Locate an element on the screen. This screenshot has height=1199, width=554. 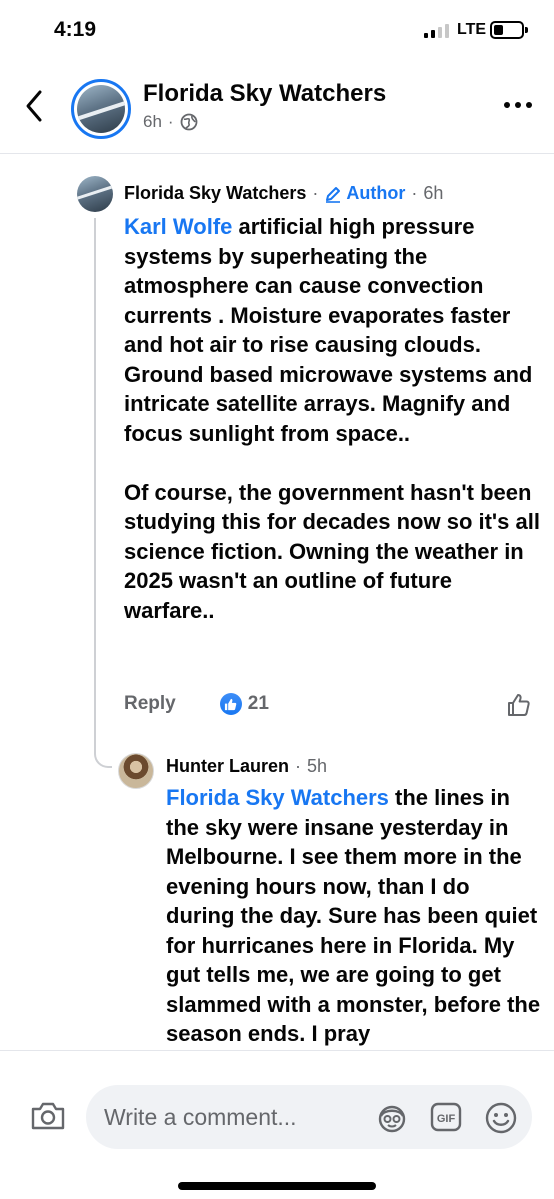
author-badge: Author is located at coordinates (364, 193).